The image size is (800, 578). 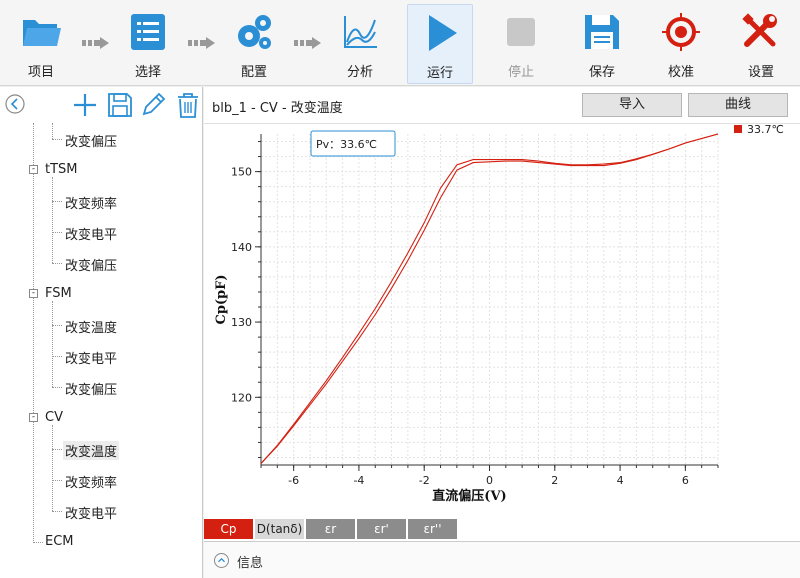 What do you see at coordinates (358, 480) in the screenshot?
I see `x-tick-label: -4` at bounding box center [358, 480].